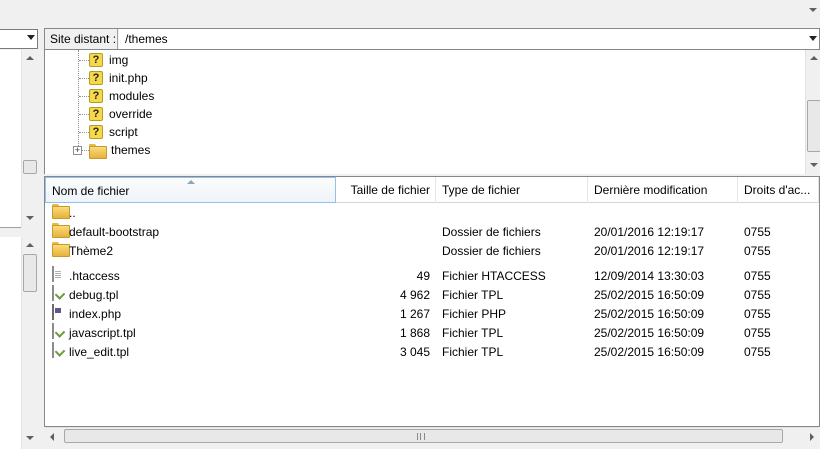  I want to click on tree-item-label: override, so click(131, 114).